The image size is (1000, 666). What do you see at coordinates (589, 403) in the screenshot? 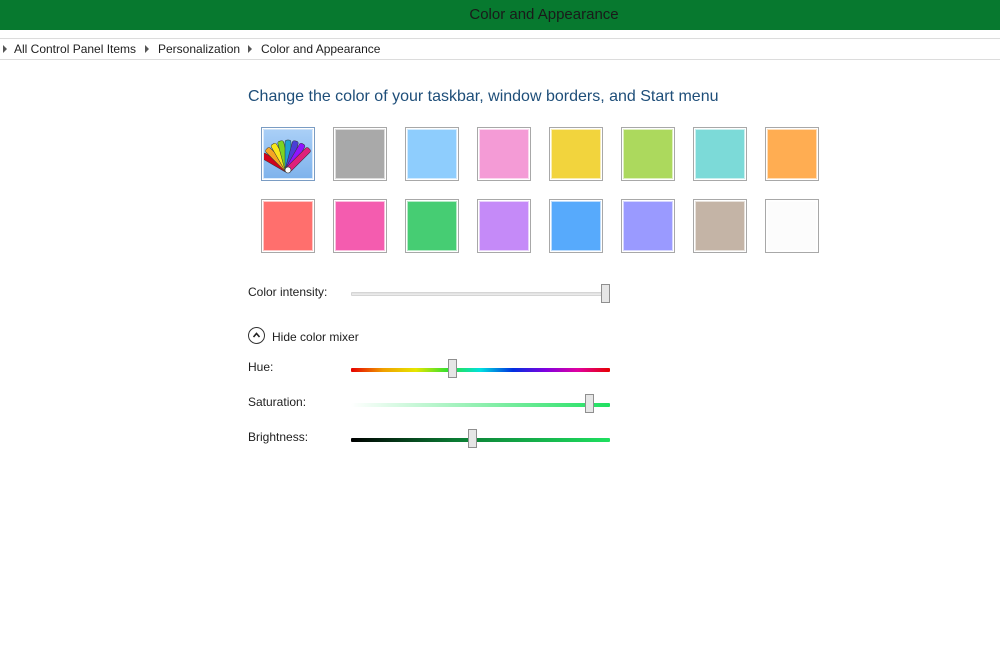
I see `saturation-slider-thumb` at bounding box center [589, 403].